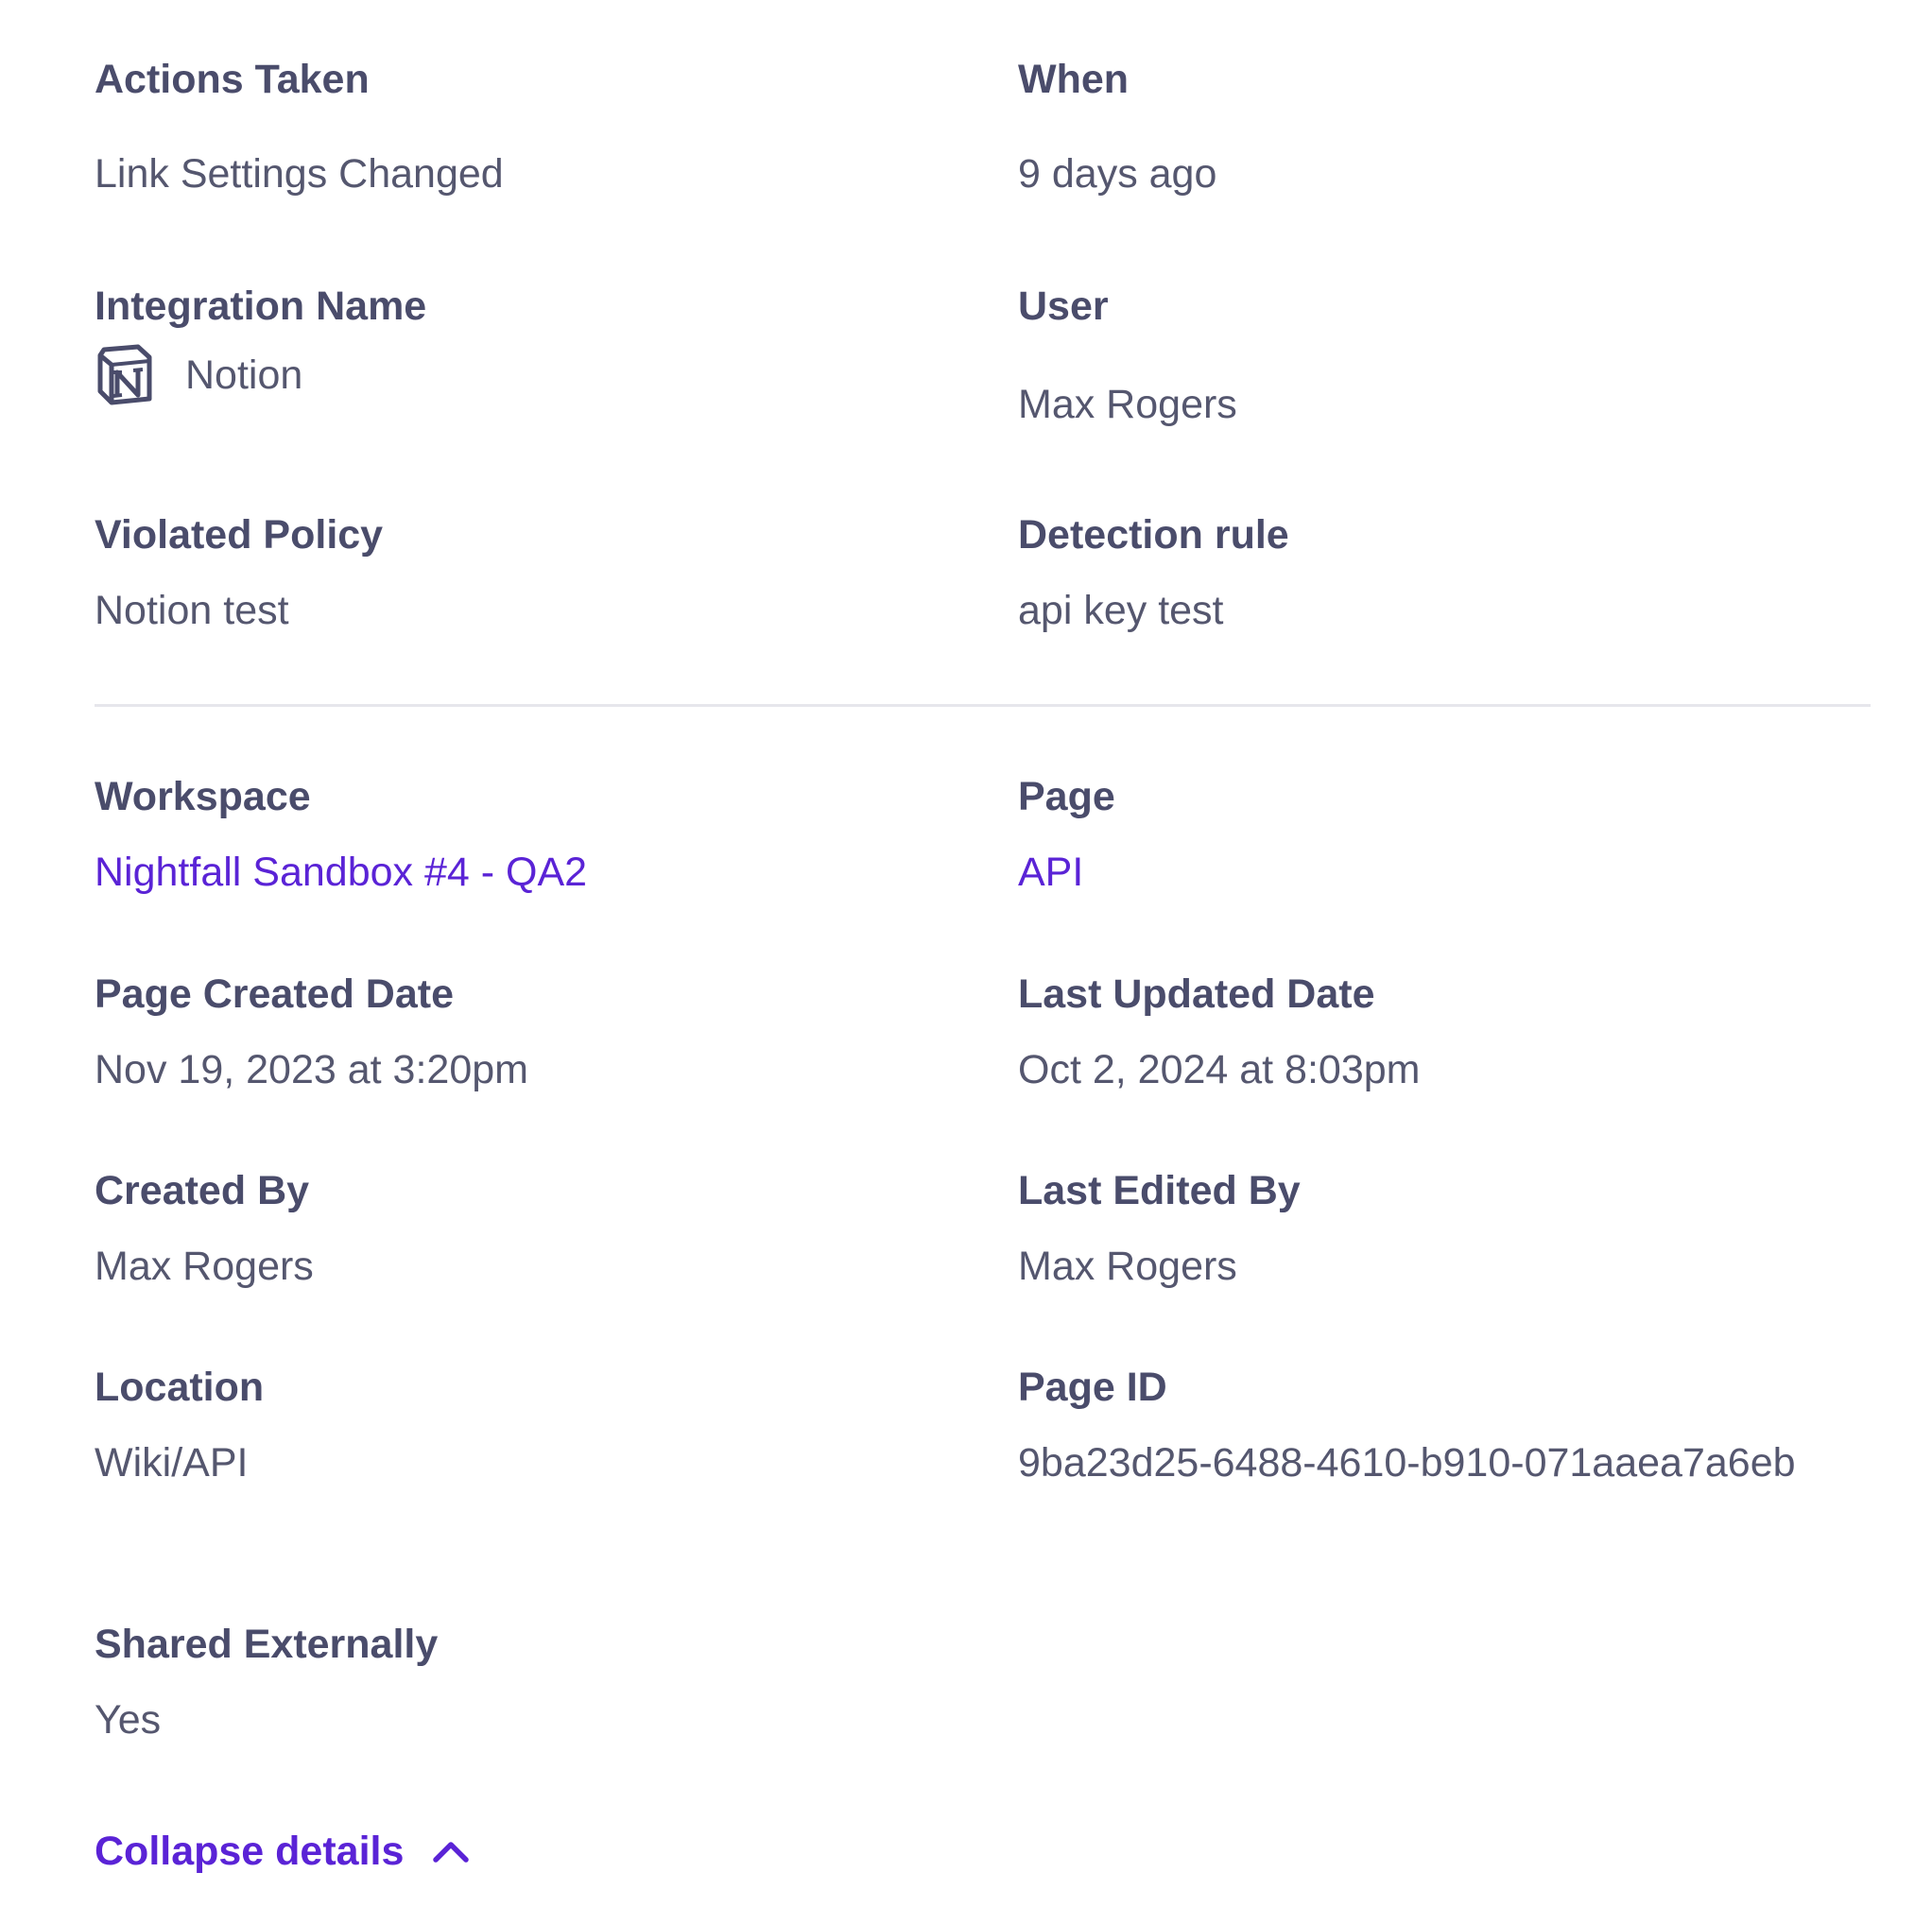 The height and width of the screenshot is (1924, 1932). Describe the element at coordinates (203, 796) in the screenshot. I see `workspace-label: Workspace` at that location.